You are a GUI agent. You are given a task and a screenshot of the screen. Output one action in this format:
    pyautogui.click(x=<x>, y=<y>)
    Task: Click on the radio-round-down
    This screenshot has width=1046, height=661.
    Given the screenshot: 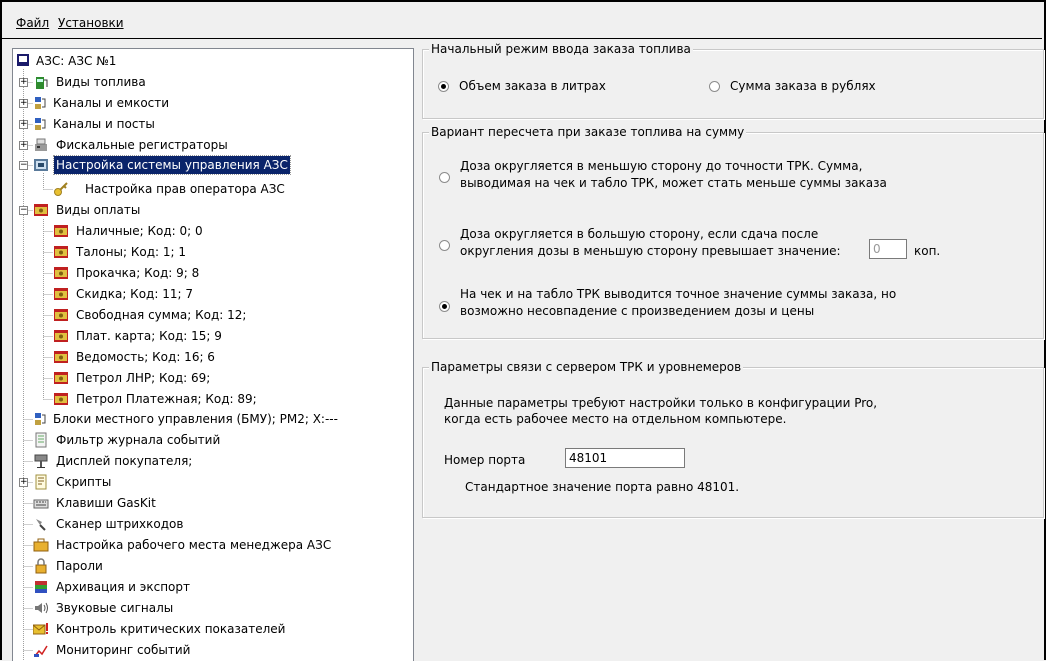 What is the action you would take?
    pyautogui.click(x=444, y=177)
    